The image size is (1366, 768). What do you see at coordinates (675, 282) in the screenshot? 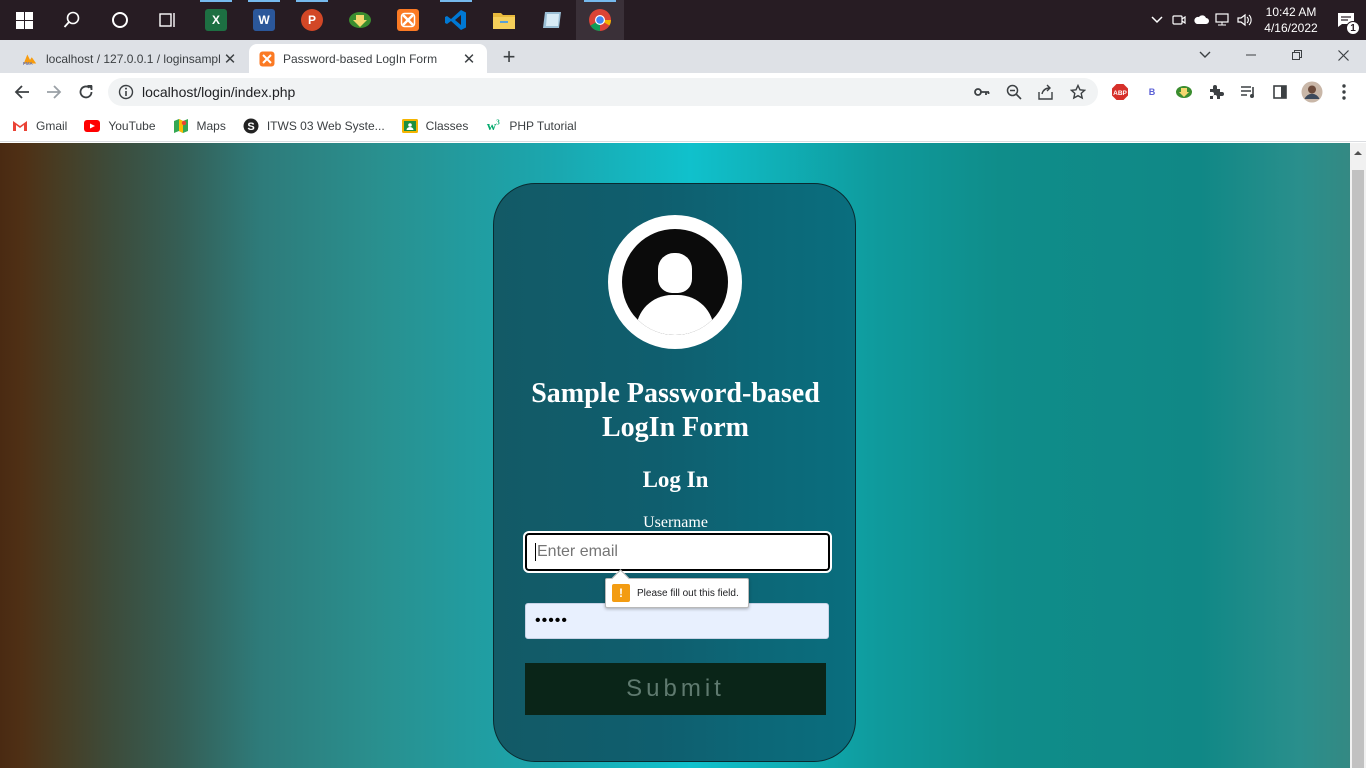
I see `user-avatar` at bounding box center [675, 282].